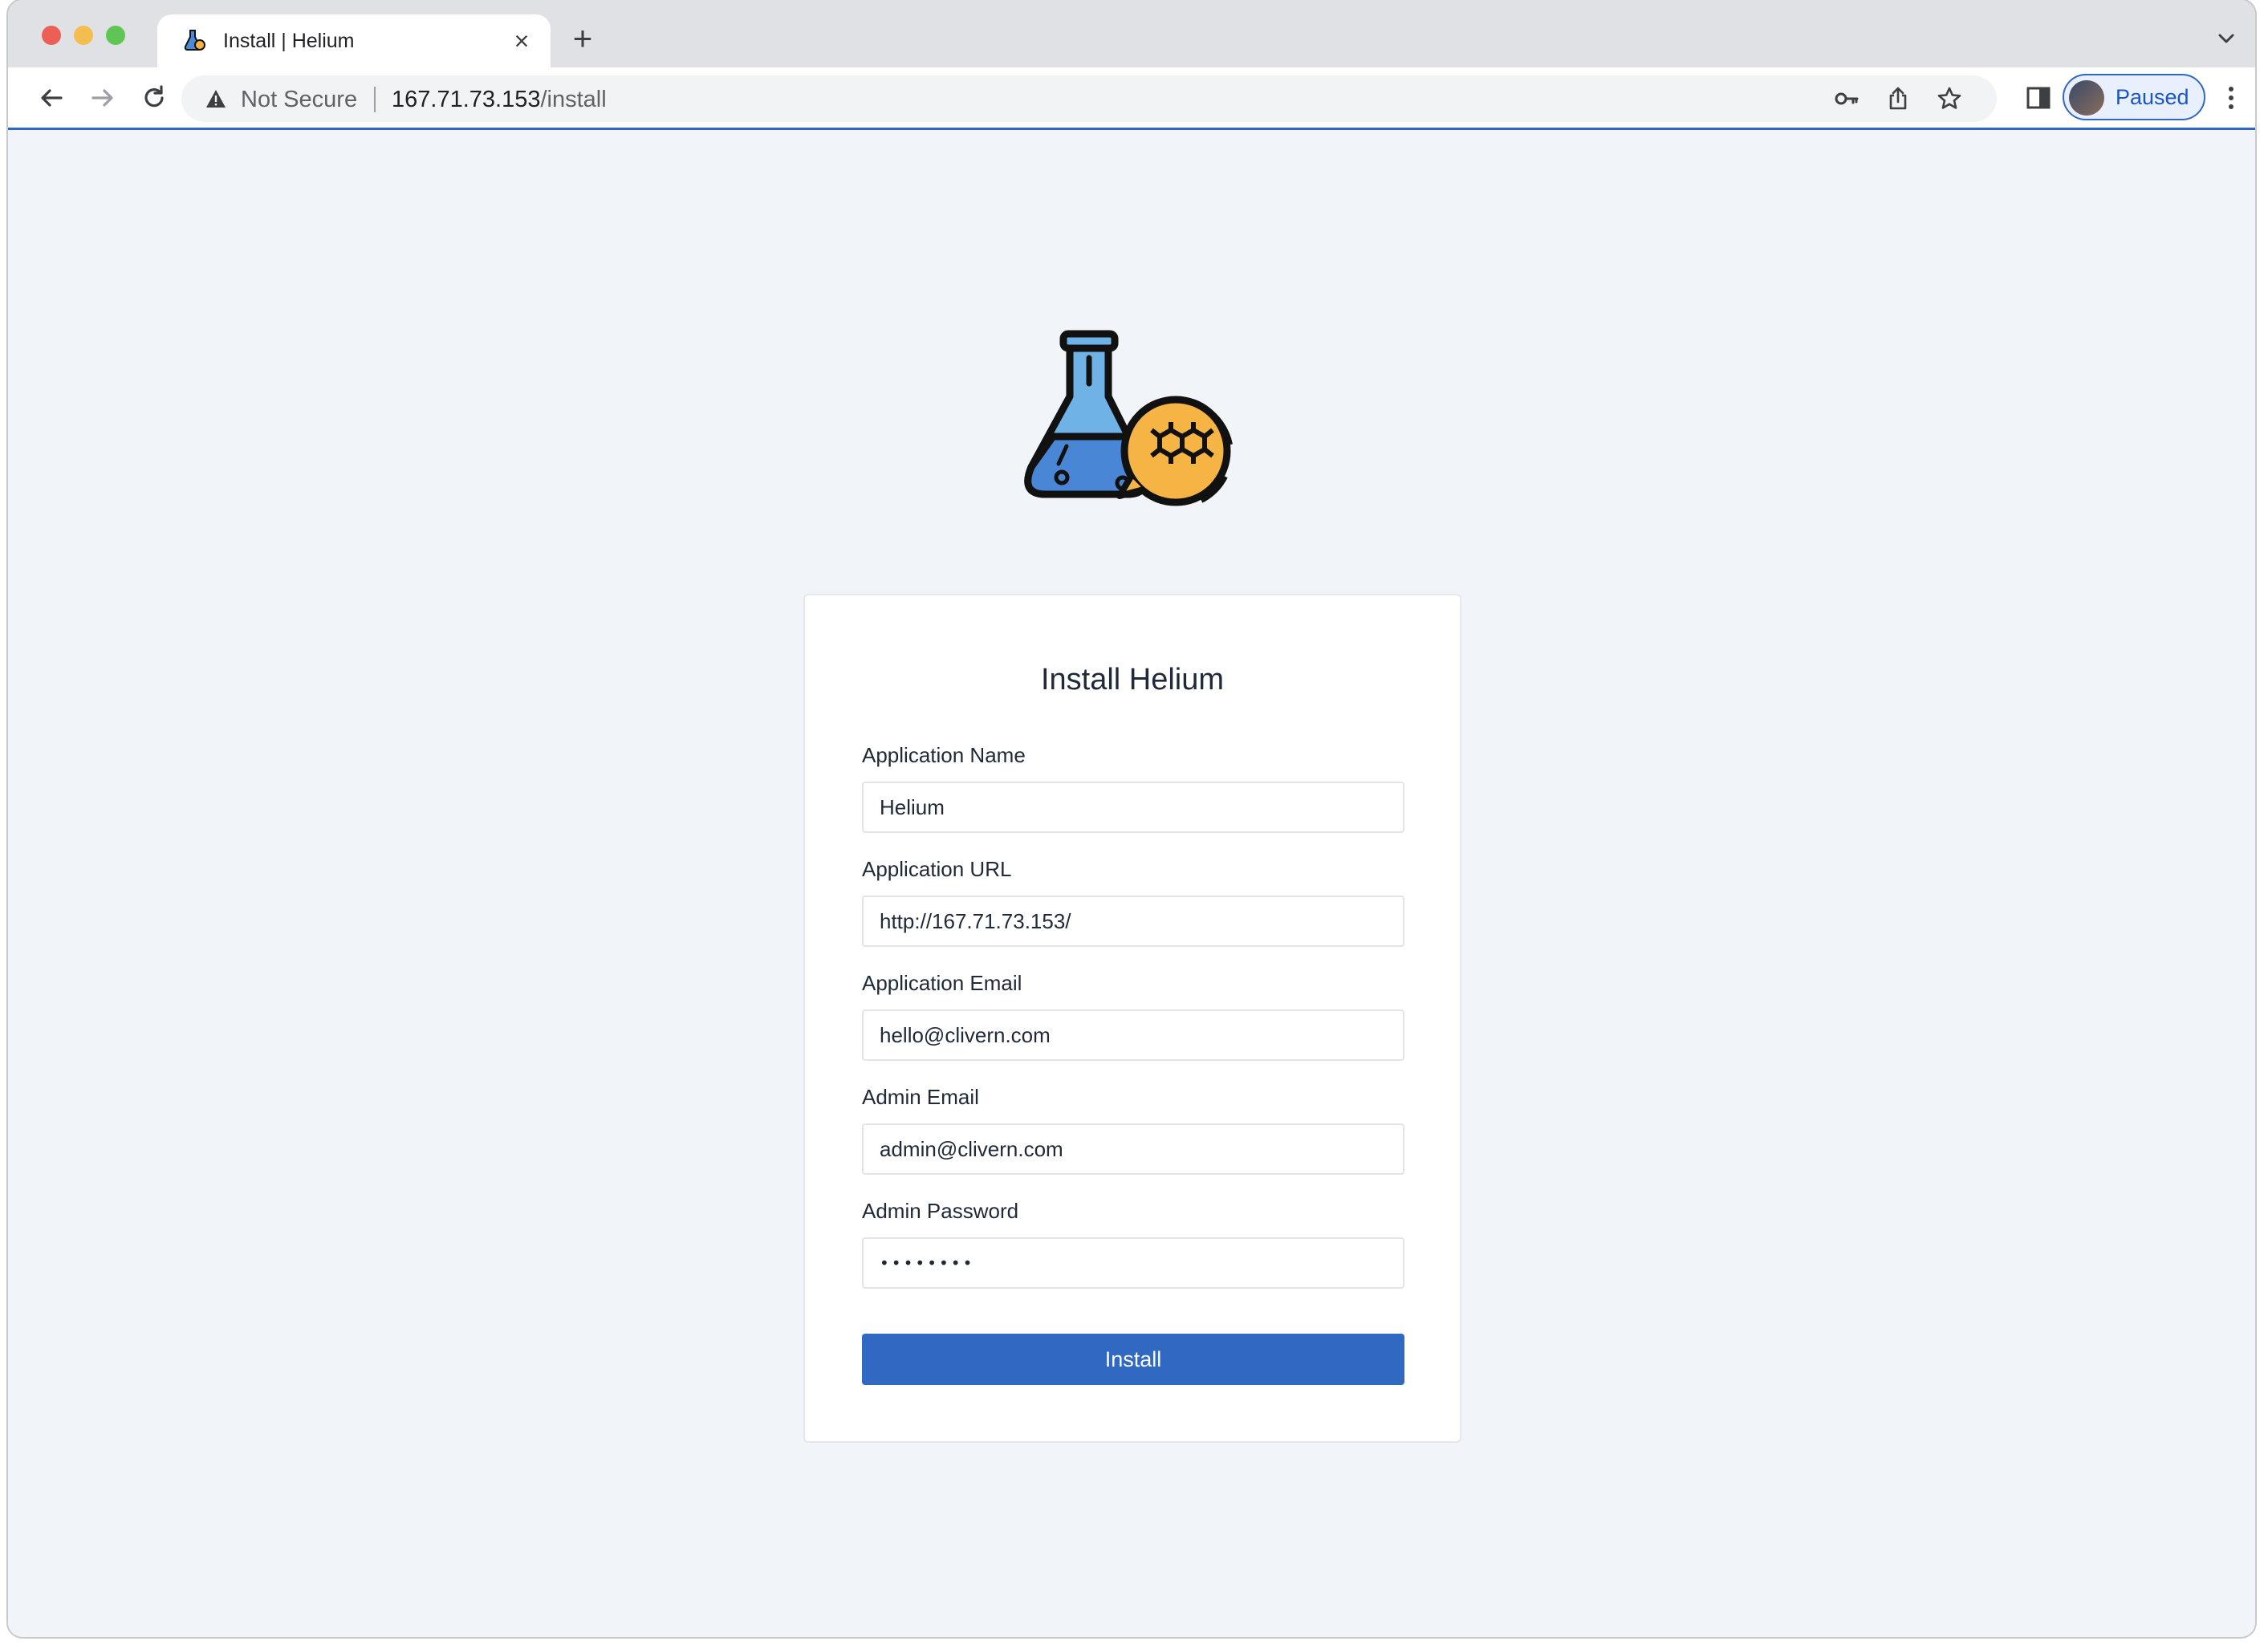 The width and height of the screenshot is (2268, 1645). Describe the element at coordinates (299, 100) in the screenshot. I see `security-label: Not Secure` at that location.